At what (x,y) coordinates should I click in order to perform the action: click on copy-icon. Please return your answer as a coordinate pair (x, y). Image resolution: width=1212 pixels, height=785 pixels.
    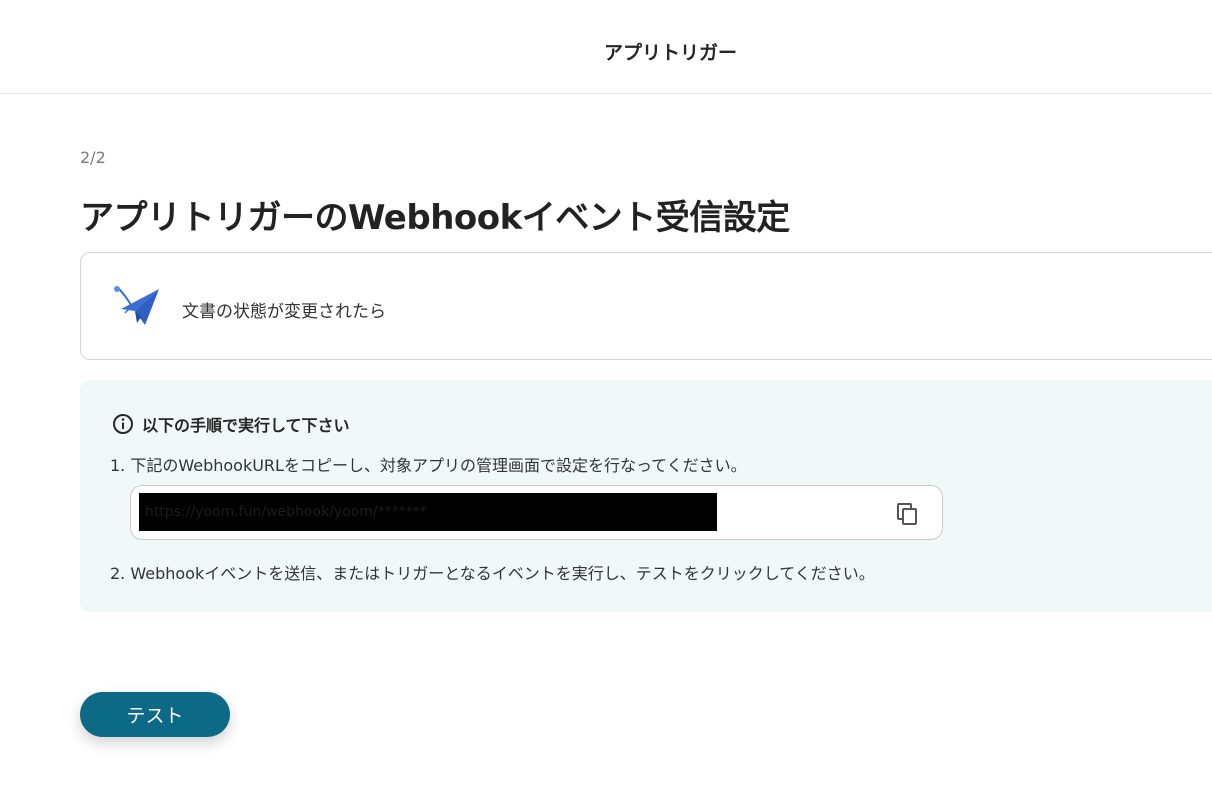
    Looking at the image, I should click on (907, 514).